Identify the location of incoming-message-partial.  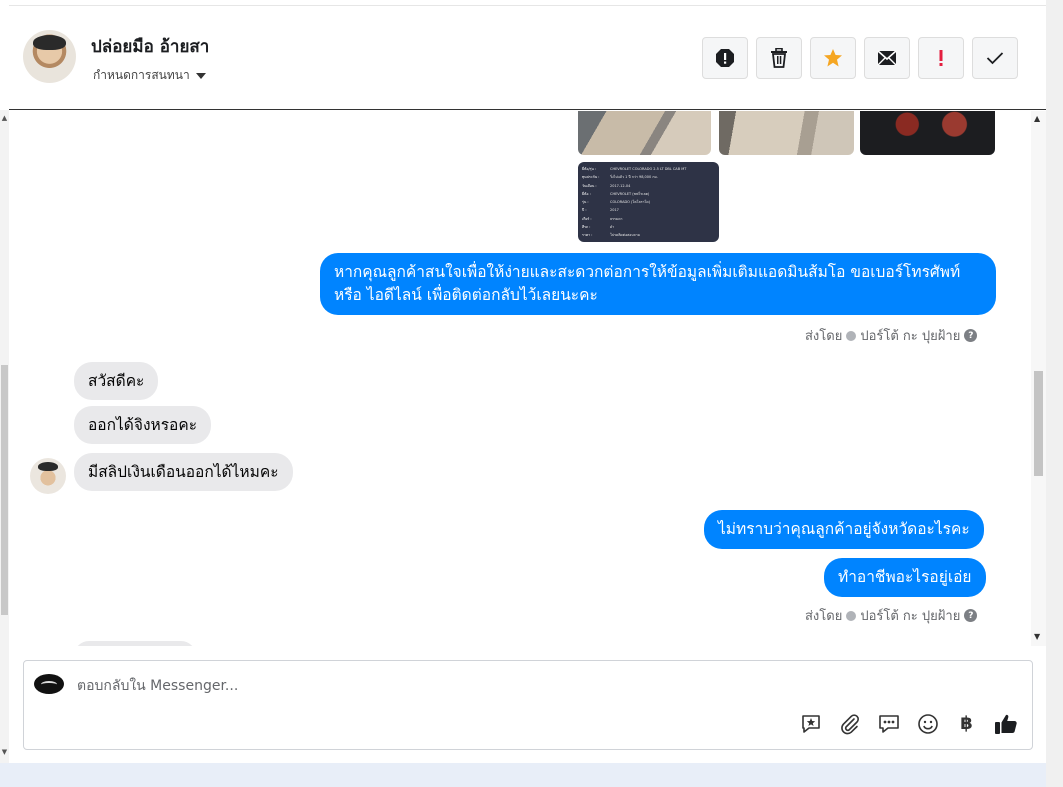
(135, 643).